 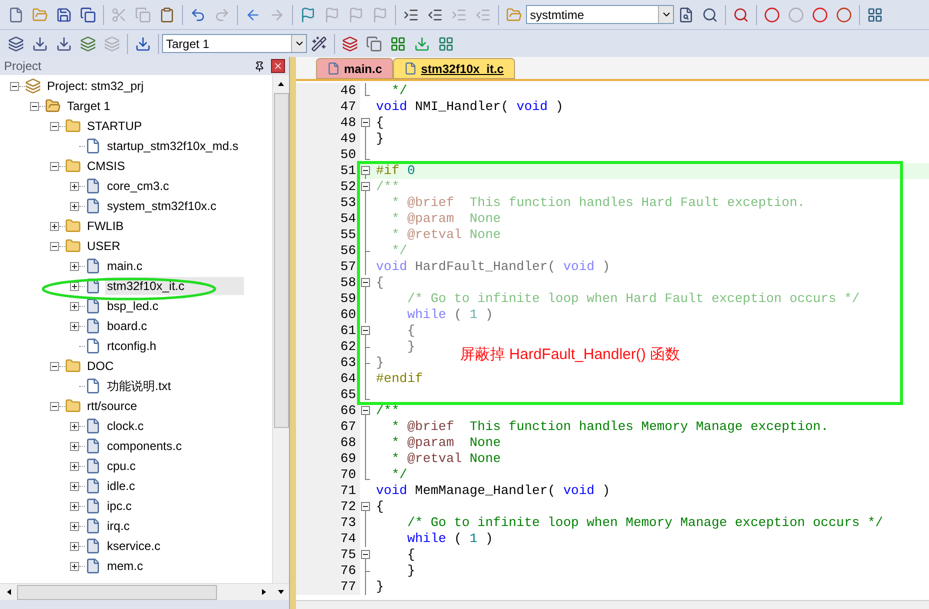 What do you see at coordinates (125, 566) in the screenshot?
I see `tree-item: mem.c` at bounding box center [125, 566].